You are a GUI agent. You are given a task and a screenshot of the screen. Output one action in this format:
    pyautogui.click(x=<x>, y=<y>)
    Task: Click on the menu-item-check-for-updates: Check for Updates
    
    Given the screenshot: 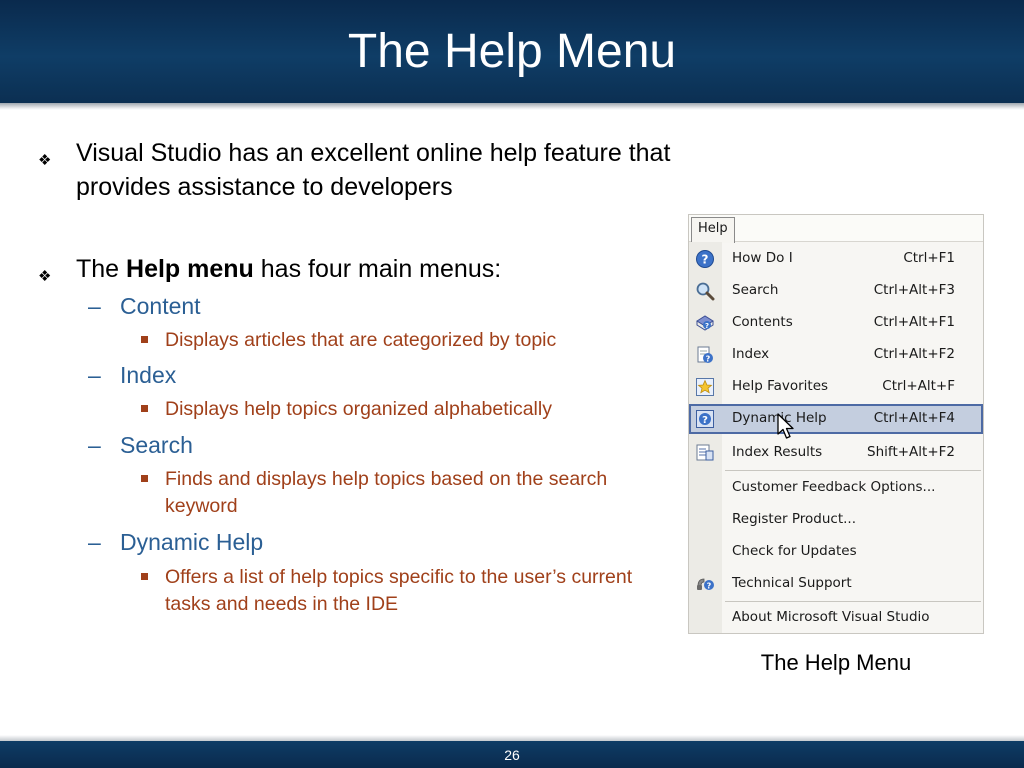 What is the action you would take?
    pyautogui.click(x=836, y=552)
    